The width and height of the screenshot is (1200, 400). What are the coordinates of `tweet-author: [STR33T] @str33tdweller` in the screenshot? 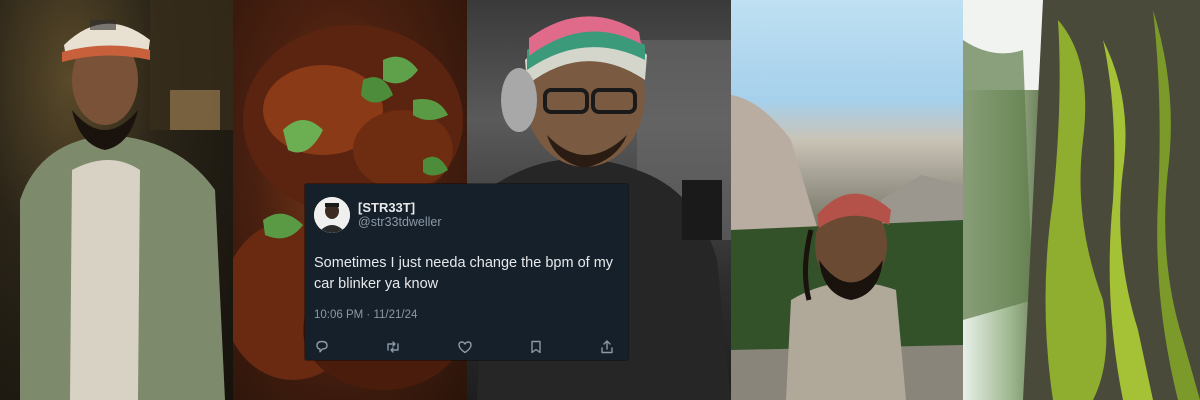 It's located at (400, 215).